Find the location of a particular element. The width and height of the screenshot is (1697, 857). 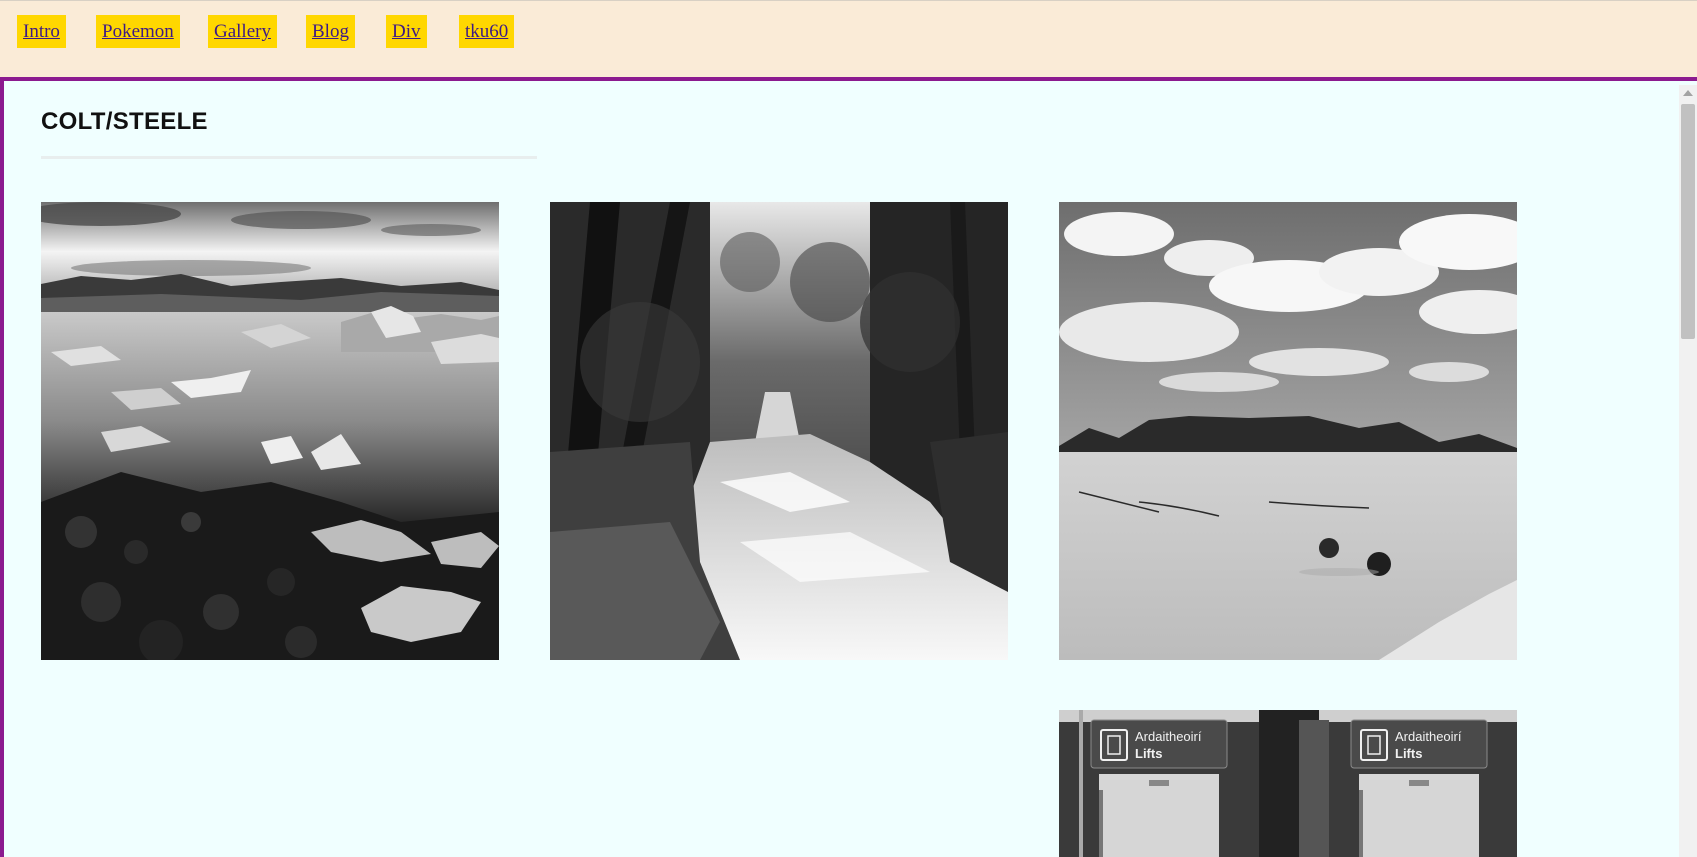

brand-title: COLT/STEELE is located at coordinates (124, 121).